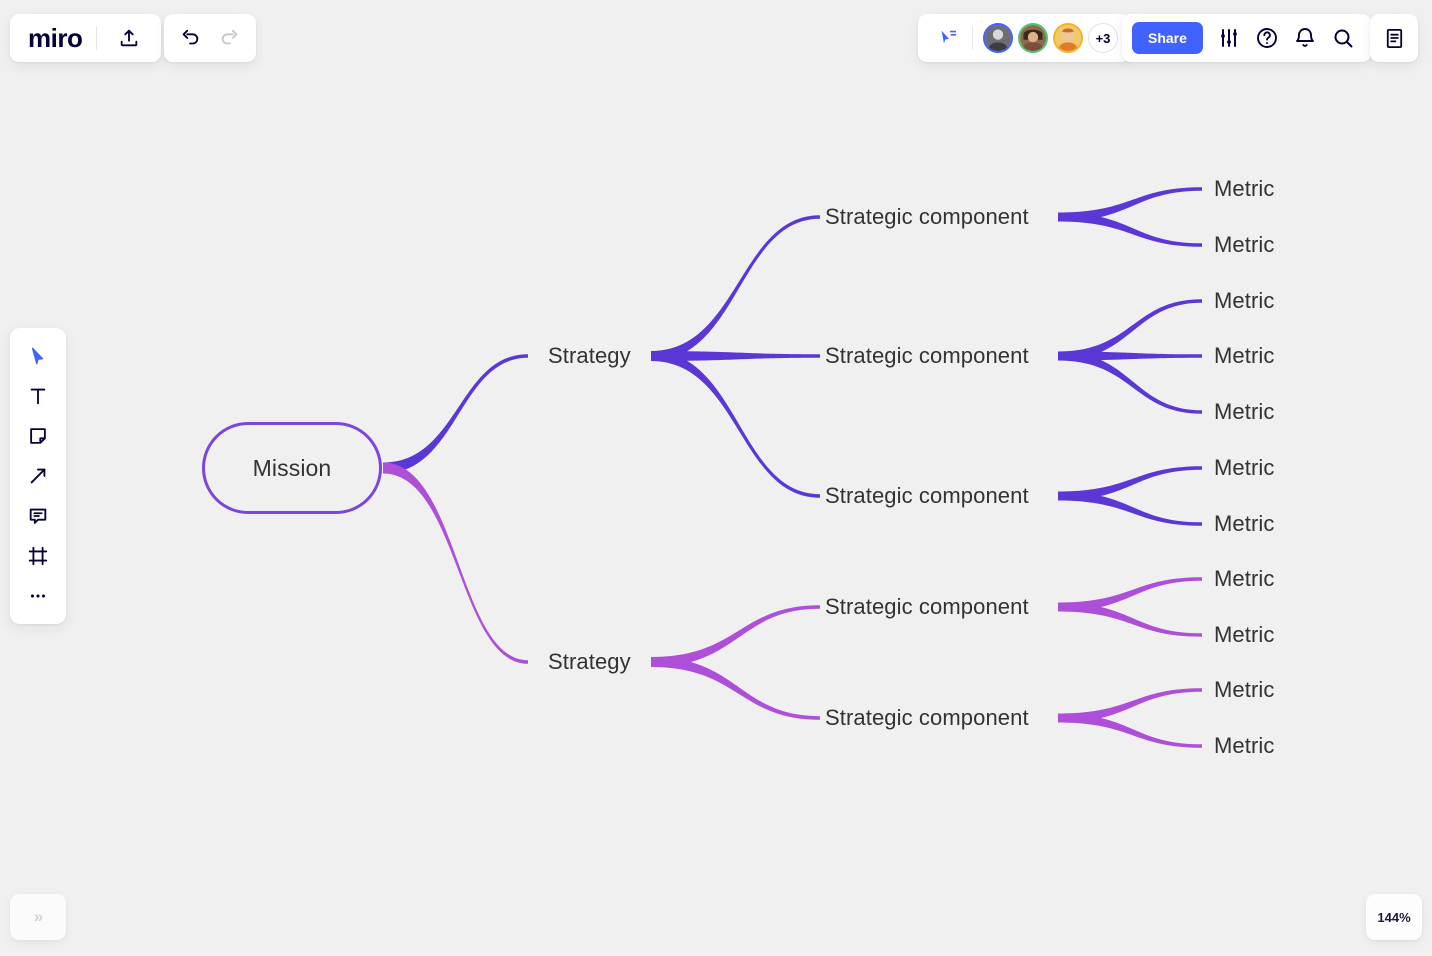  I want to click on tool-more, so click(38, 596).